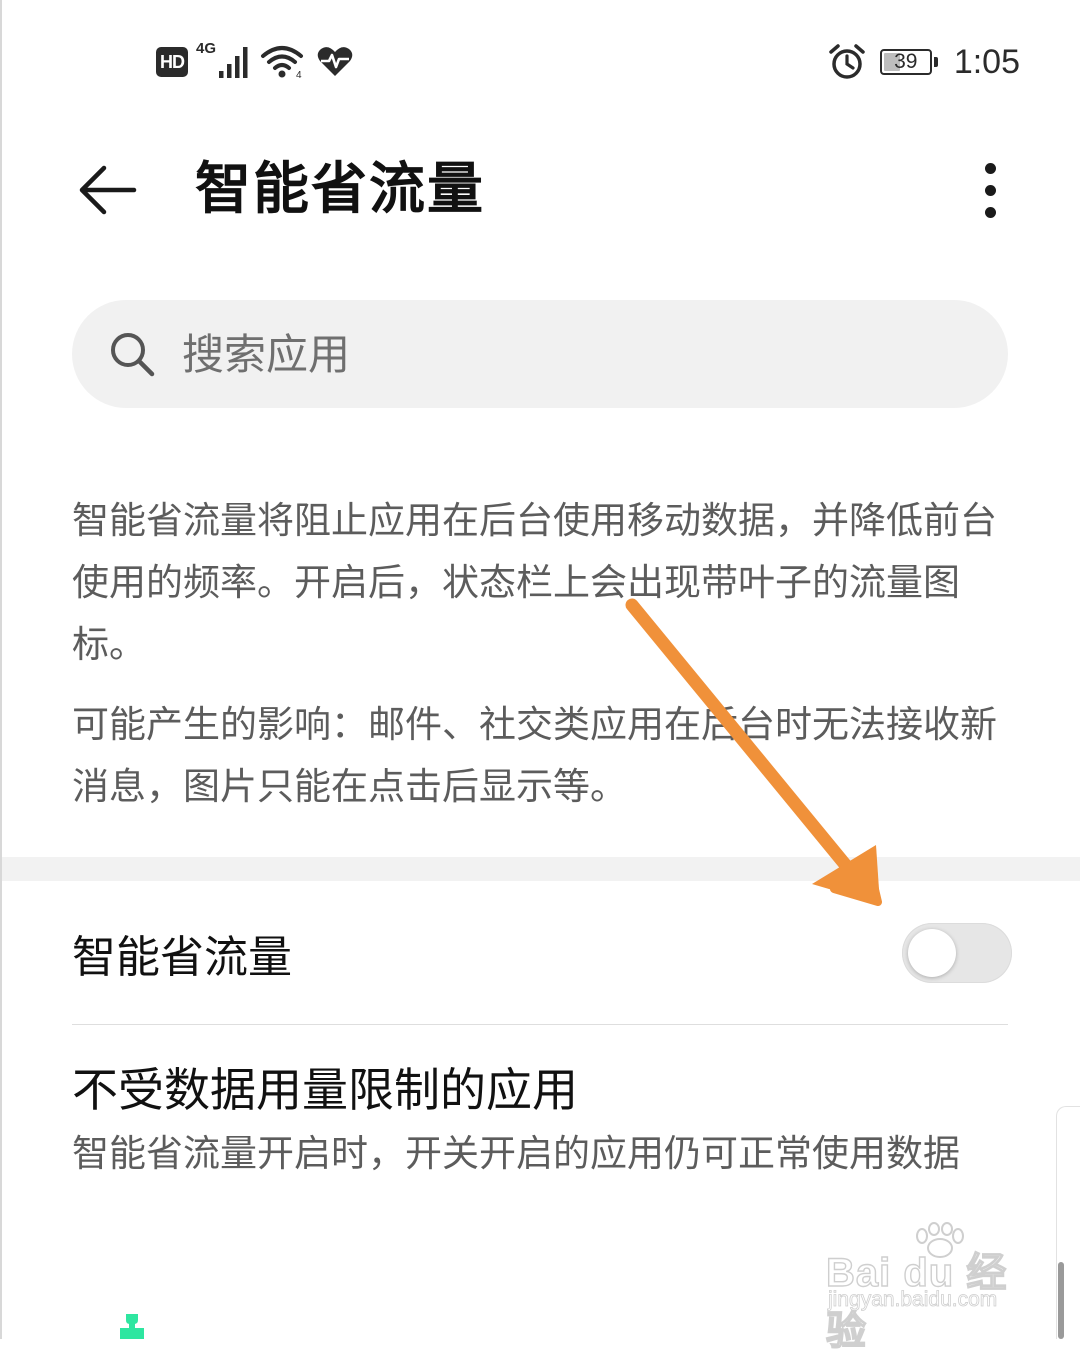  What do you see at coordinates (516, 1153) in the screenshot?
I see `unrestricted-apps-subtitle: 智能省流量开启时，开关开启的应用仍可正常使用数据` at bounding box center [516, 1153].